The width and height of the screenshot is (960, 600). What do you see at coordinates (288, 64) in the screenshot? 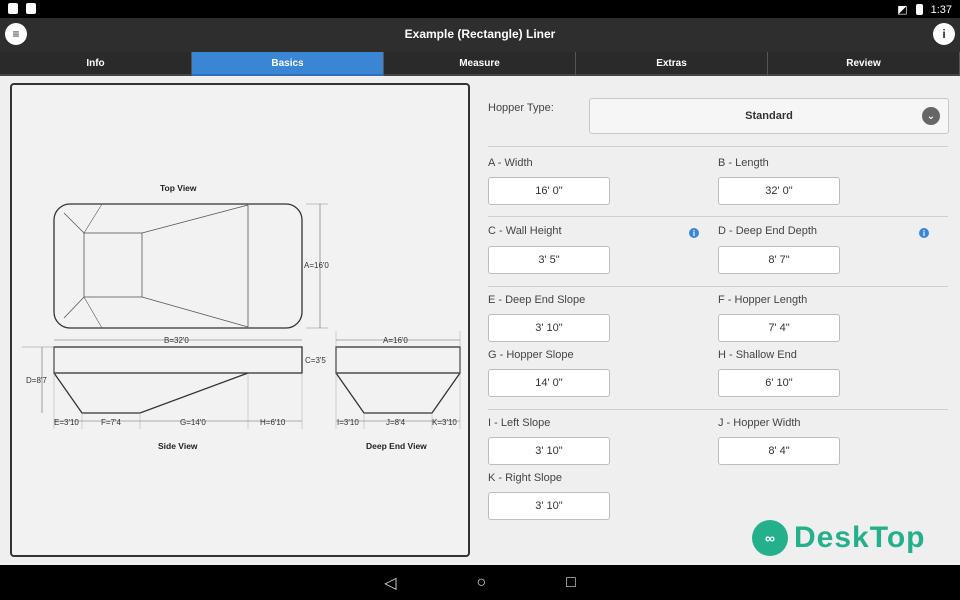
I see `tab-basics: Basics` at bounding box center [288, 64].